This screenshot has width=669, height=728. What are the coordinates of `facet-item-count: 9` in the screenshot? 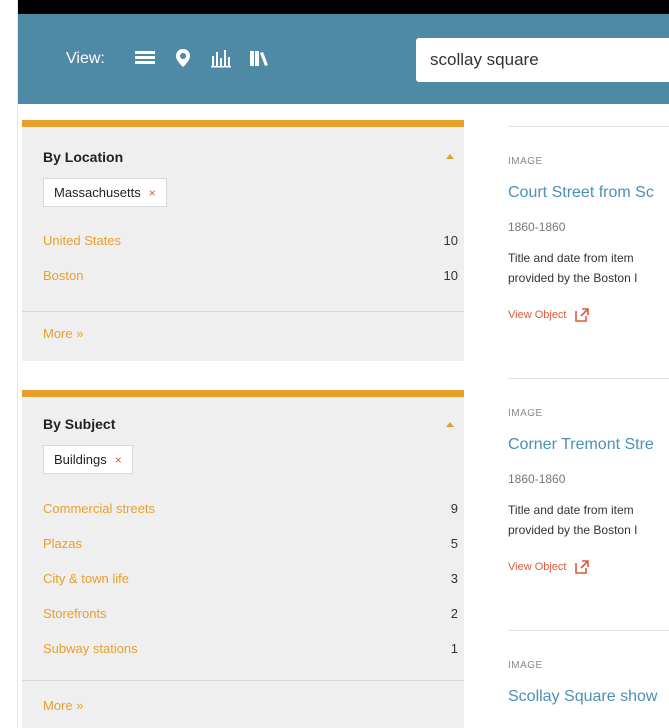 It's located at (454, 508).